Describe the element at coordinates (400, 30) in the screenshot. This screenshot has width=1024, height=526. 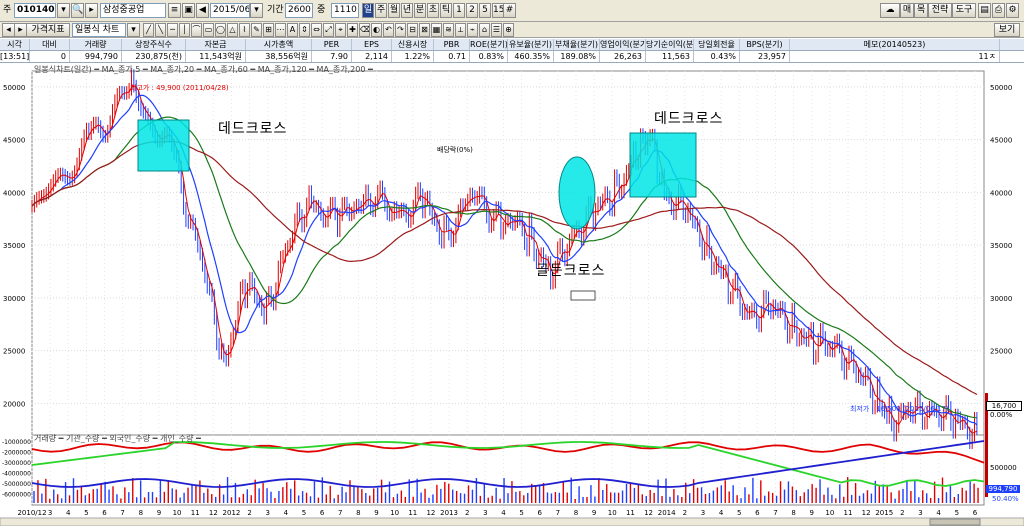
I see `drawing-tool-icon-21: ↷` at that location.